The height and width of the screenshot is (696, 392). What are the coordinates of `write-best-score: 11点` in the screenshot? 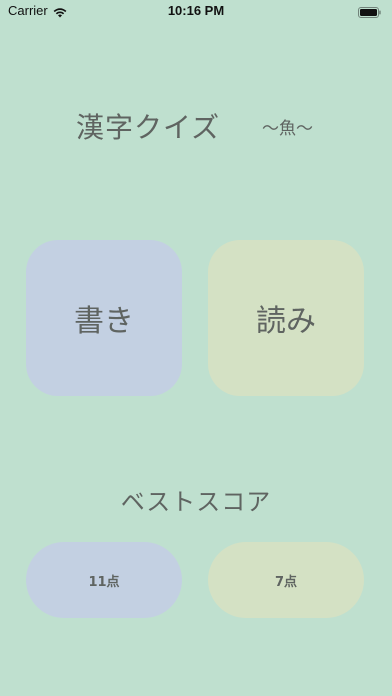 It's located at (104, 580).